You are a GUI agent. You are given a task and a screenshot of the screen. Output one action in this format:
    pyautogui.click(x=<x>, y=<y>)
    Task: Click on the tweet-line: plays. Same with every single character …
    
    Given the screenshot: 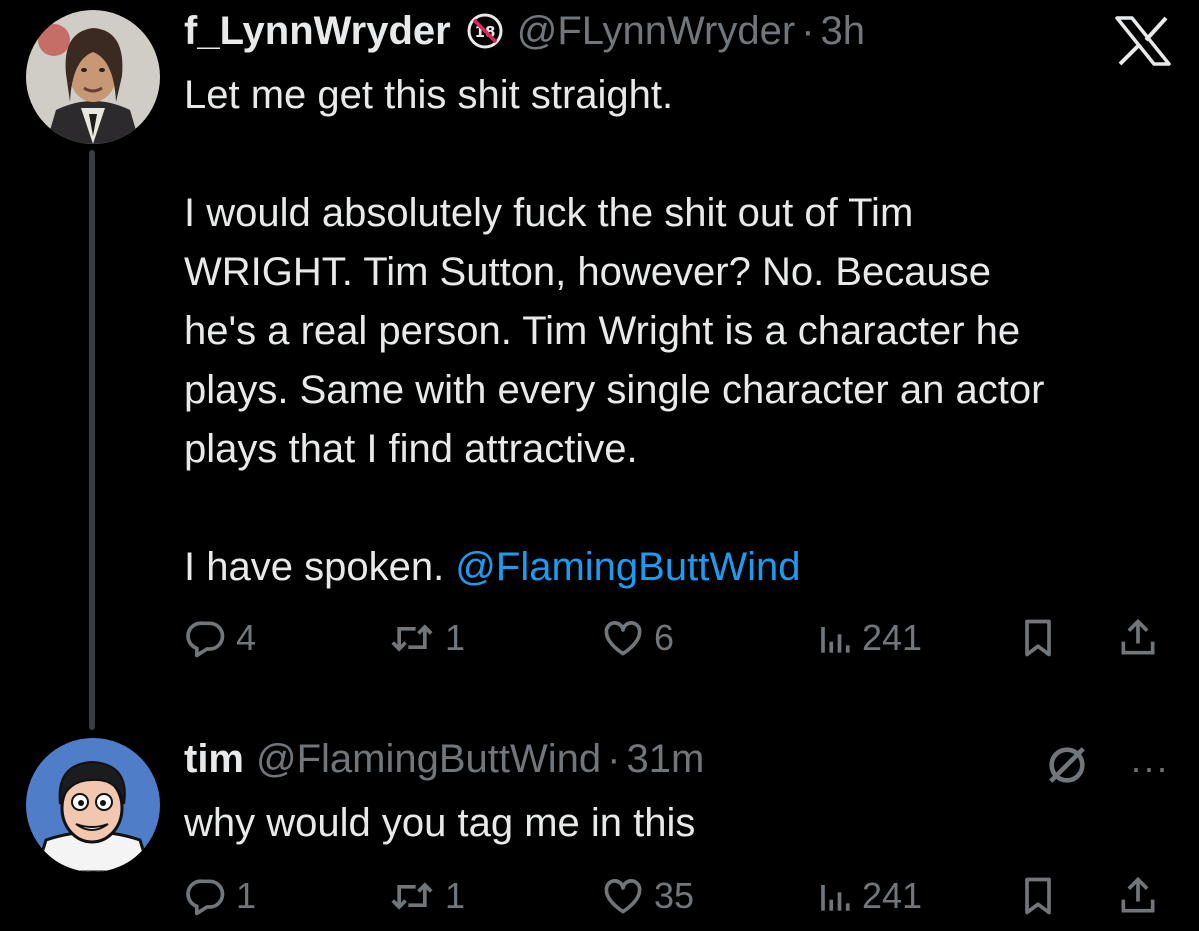 What is the action you would take?
    pyautogui.click(x=614, y=390)
    